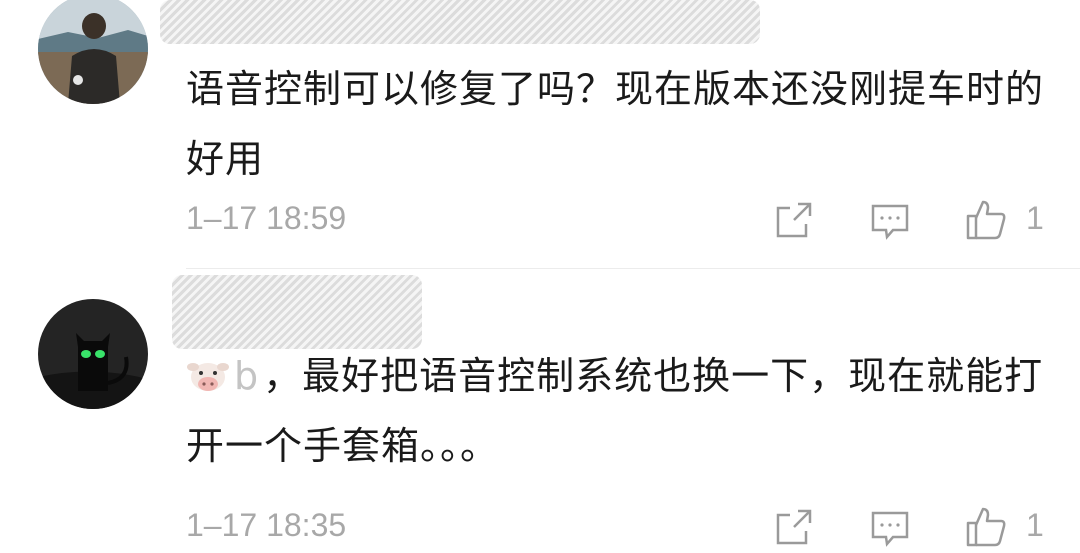  Describe the element at coordinates (633, 219) in the screenshot. I see `comment-meta: 1–17 18:59 1` at that location.